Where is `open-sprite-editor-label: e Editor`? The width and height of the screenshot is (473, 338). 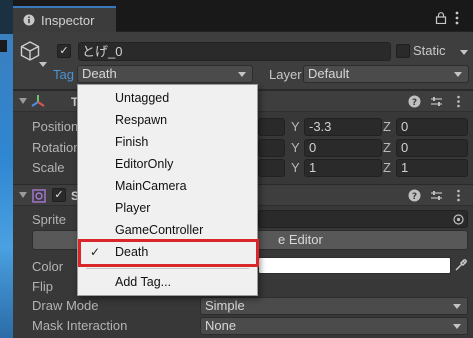
open-sprite-editor-label: e Editor is located at coordinates (300, 239).